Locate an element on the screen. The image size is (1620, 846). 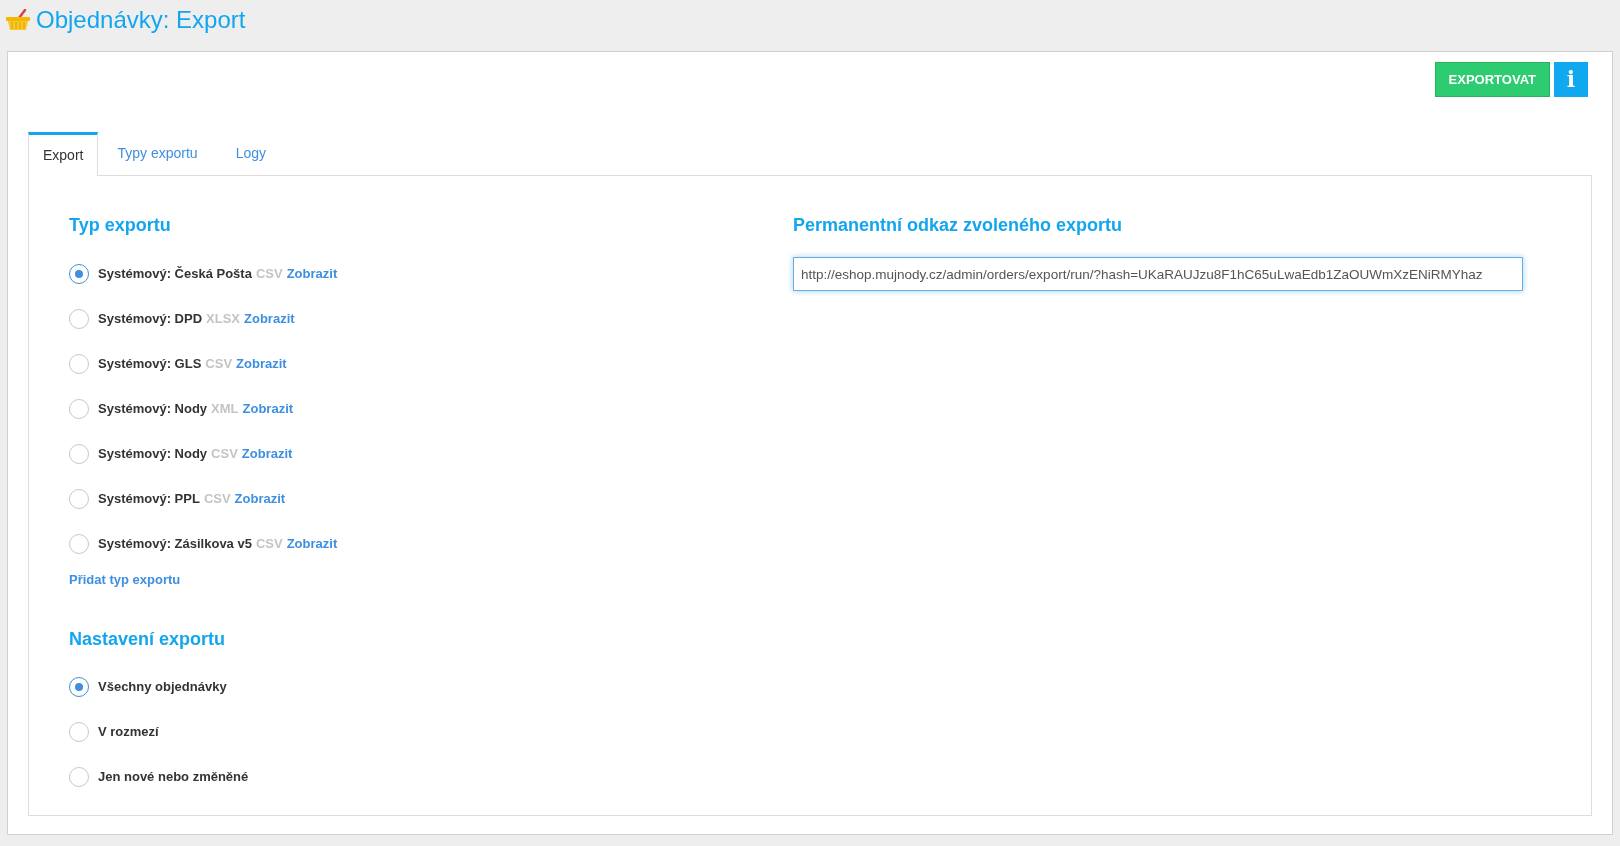
export-button: EXPORTOVAT is located at coordinates (1492, 79).